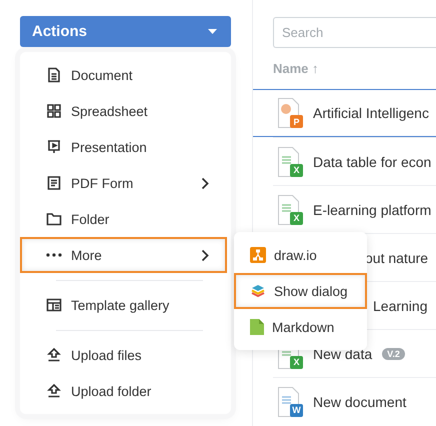 The width and height of the screenshot is (436, 426). I want to click on markdown-file-icon, so click(257, 327).